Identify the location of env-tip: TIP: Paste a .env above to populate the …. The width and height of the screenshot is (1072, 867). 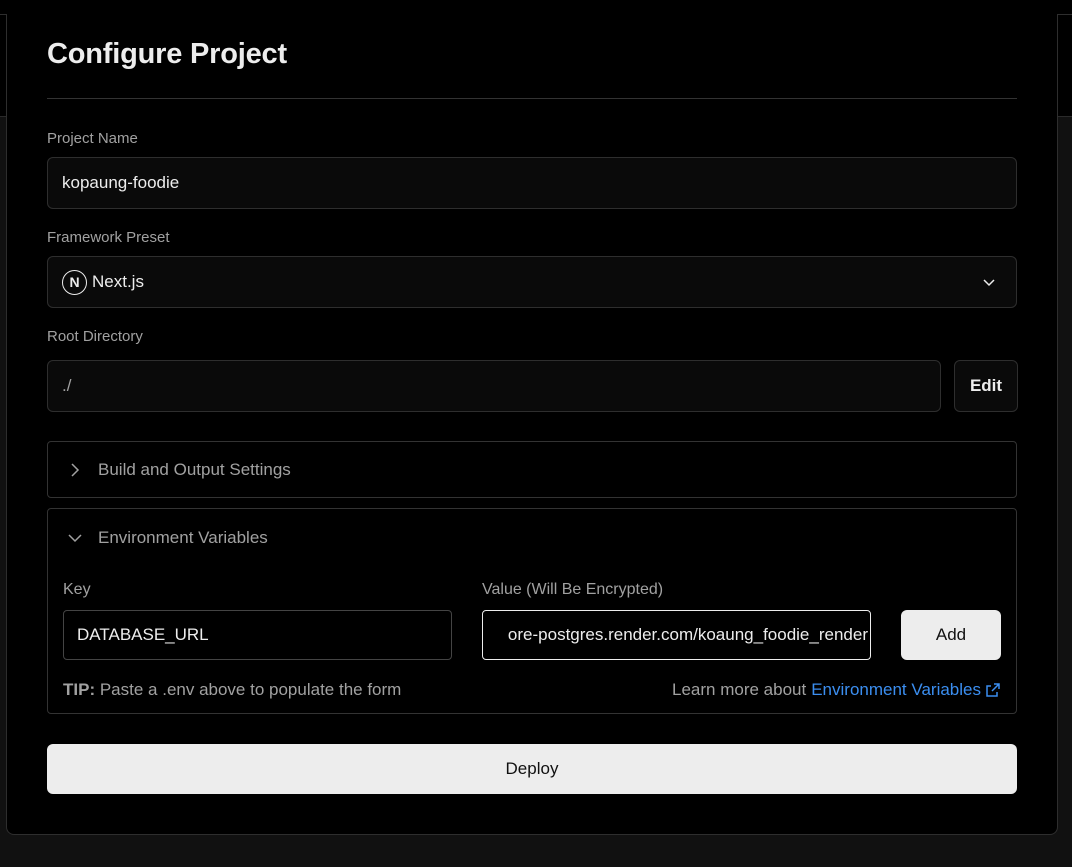
(232, 690).